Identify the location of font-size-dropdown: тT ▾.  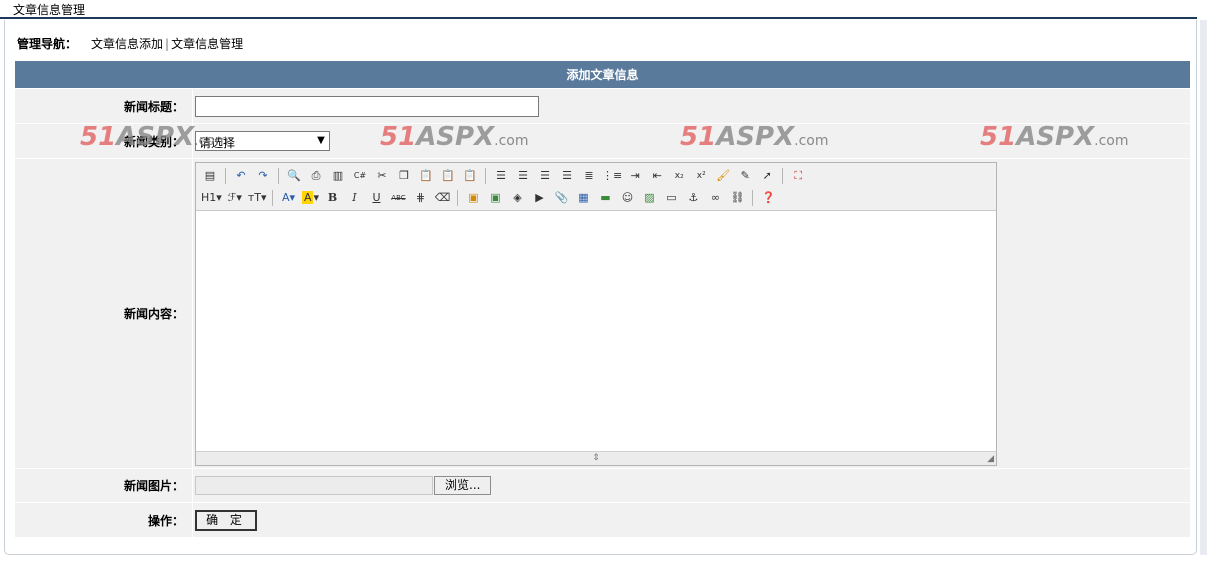
(257, 198).